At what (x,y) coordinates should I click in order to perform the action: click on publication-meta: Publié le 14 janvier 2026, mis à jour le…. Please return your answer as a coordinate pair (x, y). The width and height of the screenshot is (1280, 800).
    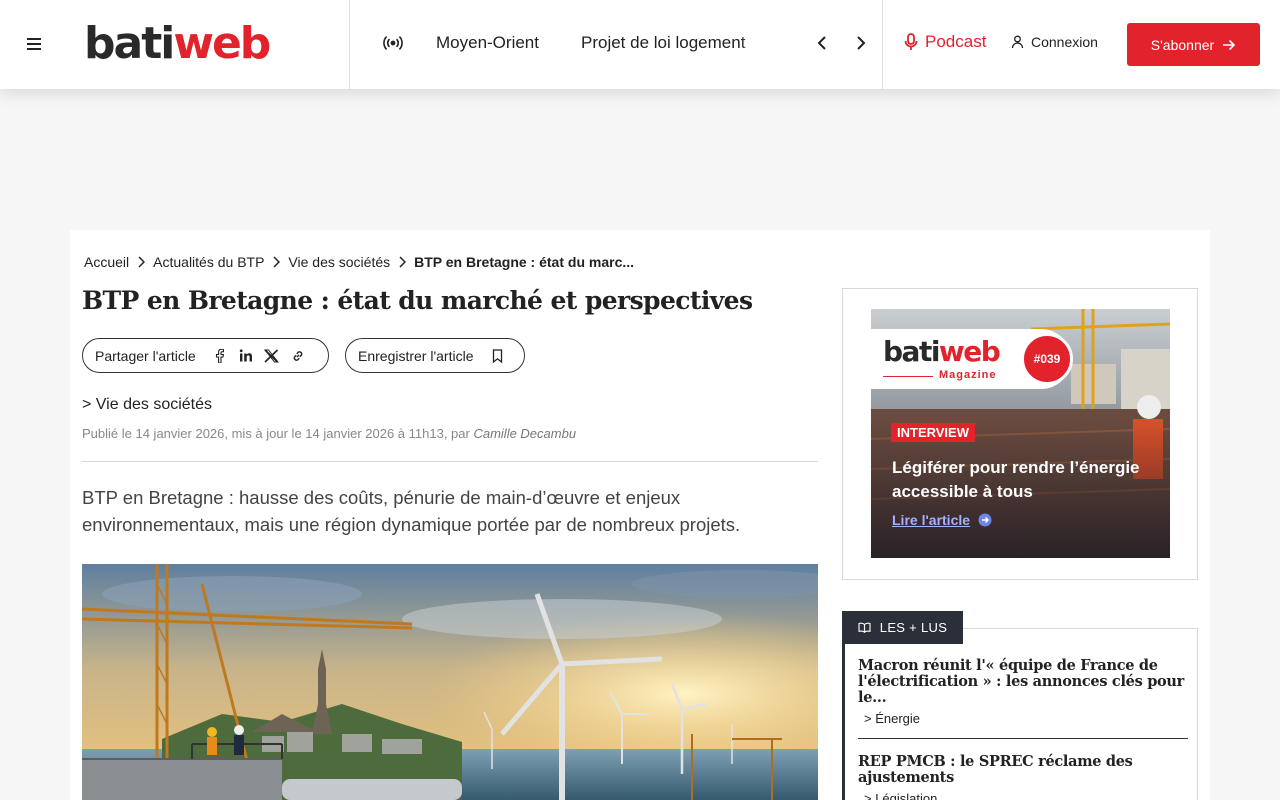
    Looking at the image, I should click on (329, 433).